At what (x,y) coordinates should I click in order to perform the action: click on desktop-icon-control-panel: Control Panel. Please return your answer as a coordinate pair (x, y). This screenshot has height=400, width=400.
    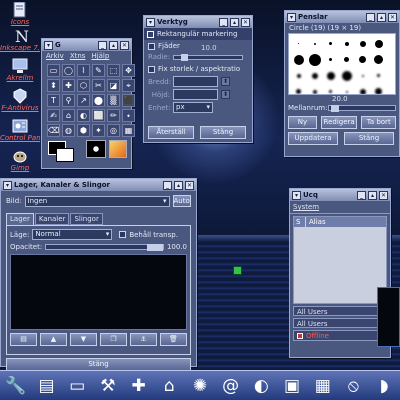
    Looking at the image, I should click on (20, 130).